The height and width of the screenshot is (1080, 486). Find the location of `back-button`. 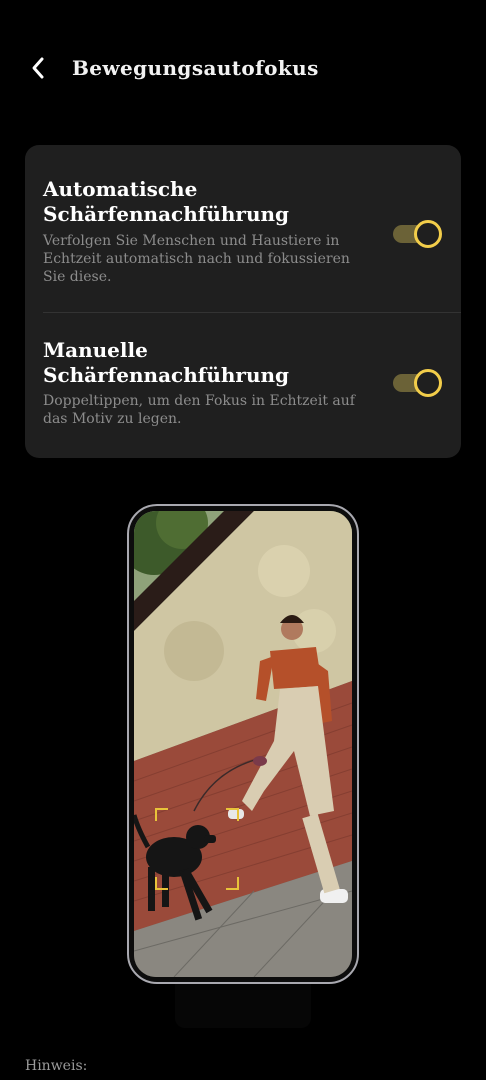

back-button is located at coordinates (40, 68).